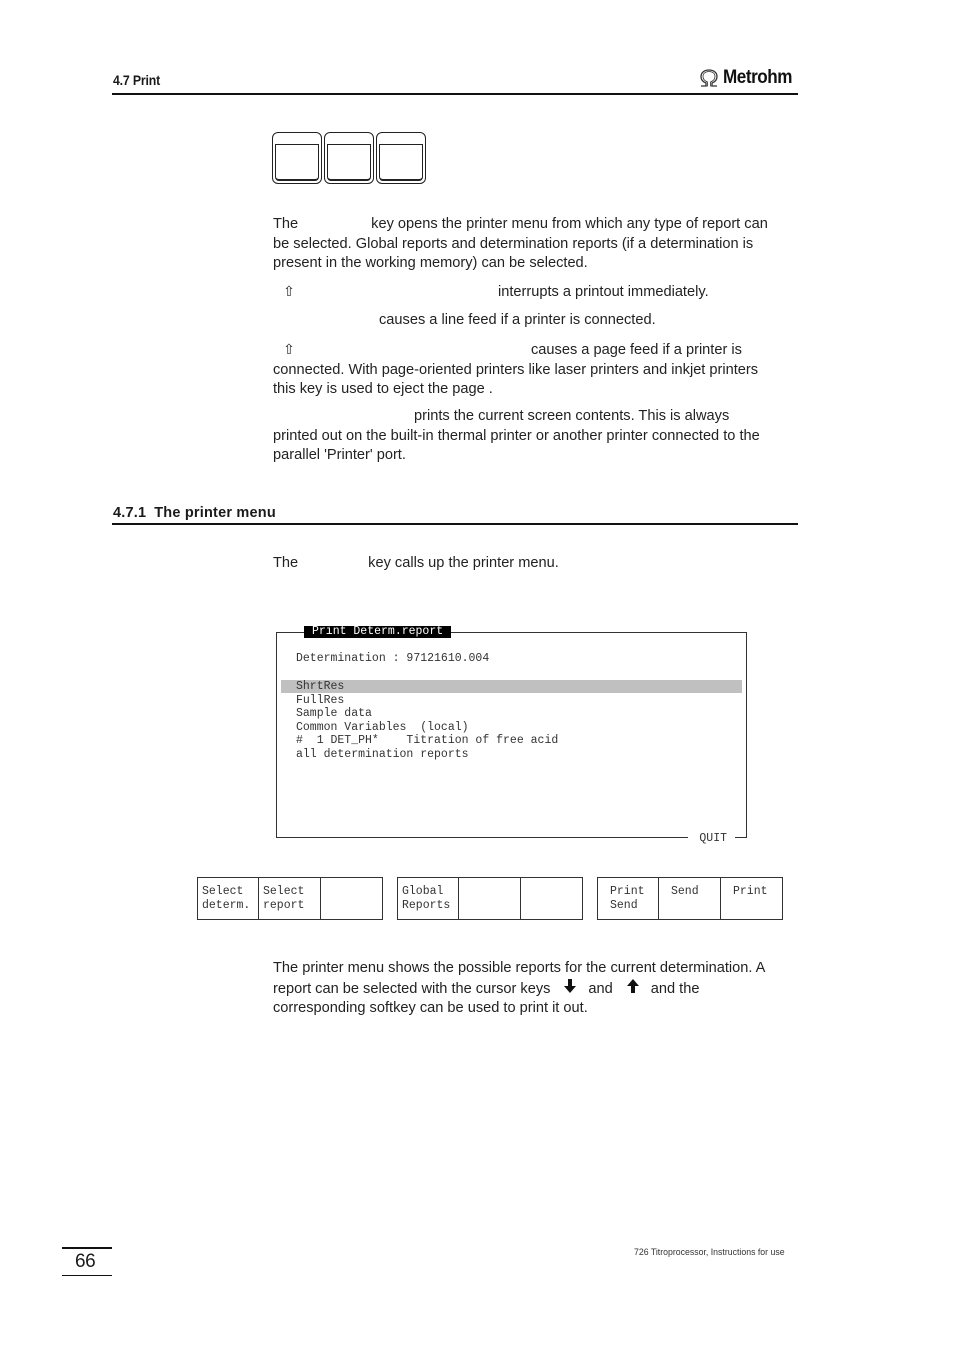  I want to click on menu-item-sample-data: Sample data, so click(334, 714).